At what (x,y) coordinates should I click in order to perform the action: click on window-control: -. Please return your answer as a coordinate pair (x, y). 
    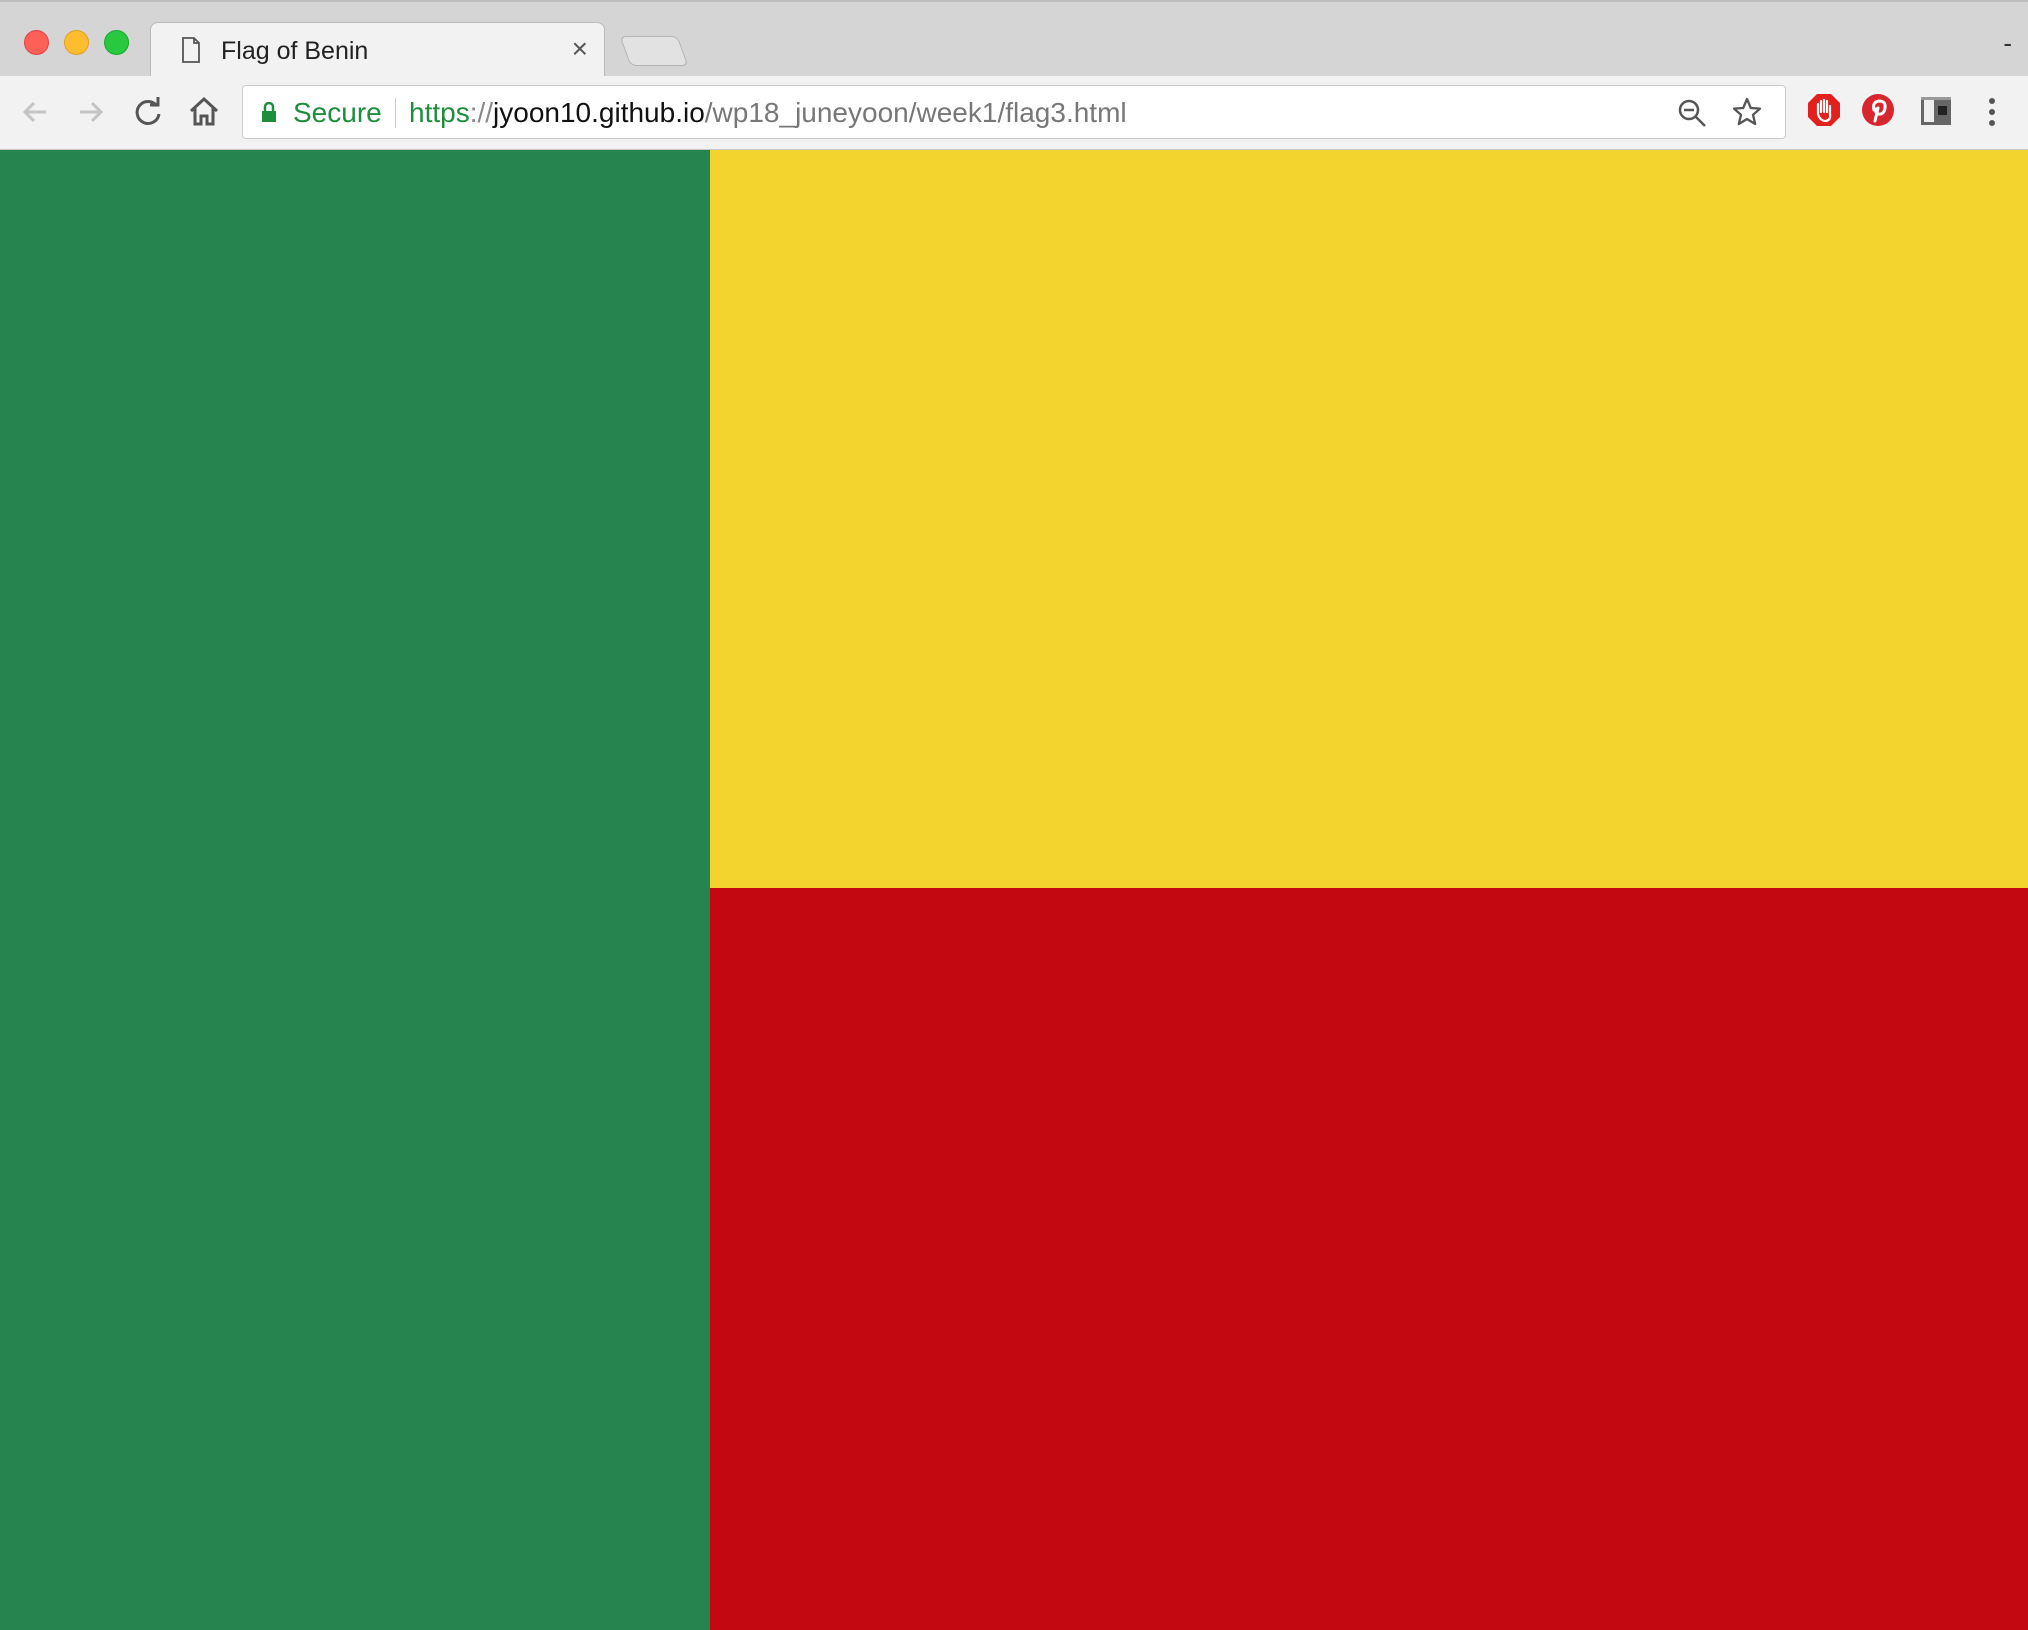
    Looking at the image, I should click on (2007, 43).